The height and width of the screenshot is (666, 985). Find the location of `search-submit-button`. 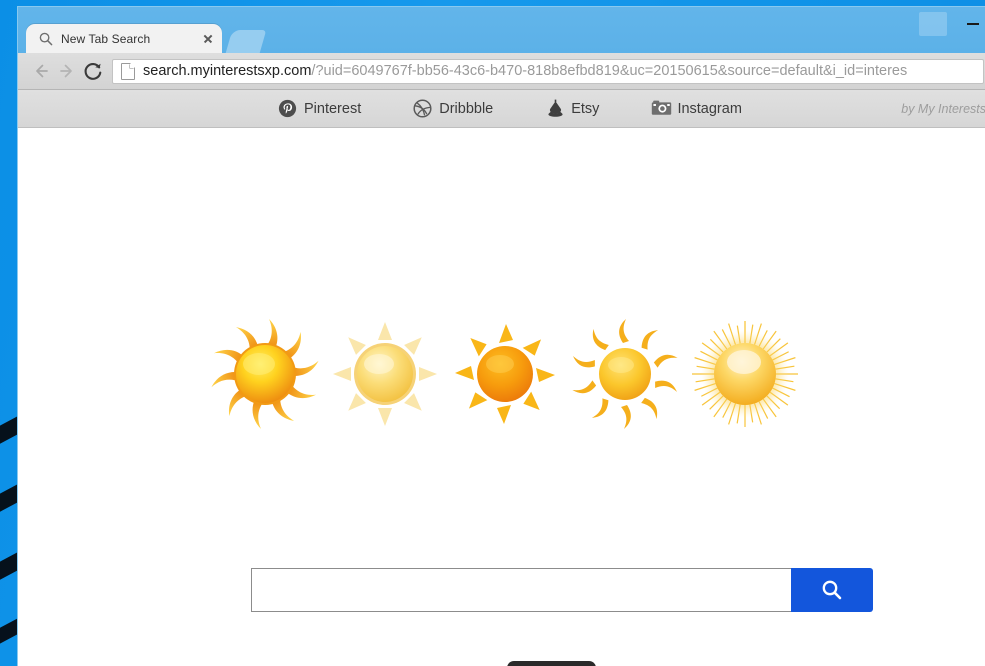

search-submit-button is located at coordinates (832, 590).